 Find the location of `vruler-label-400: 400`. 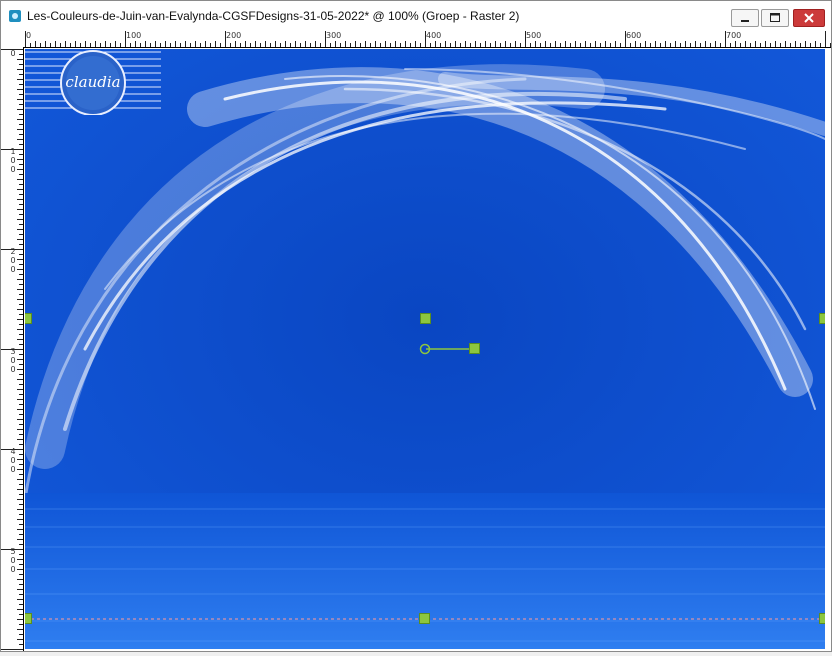

vruler-label-400: 400 is located at coordinates (13, 460).